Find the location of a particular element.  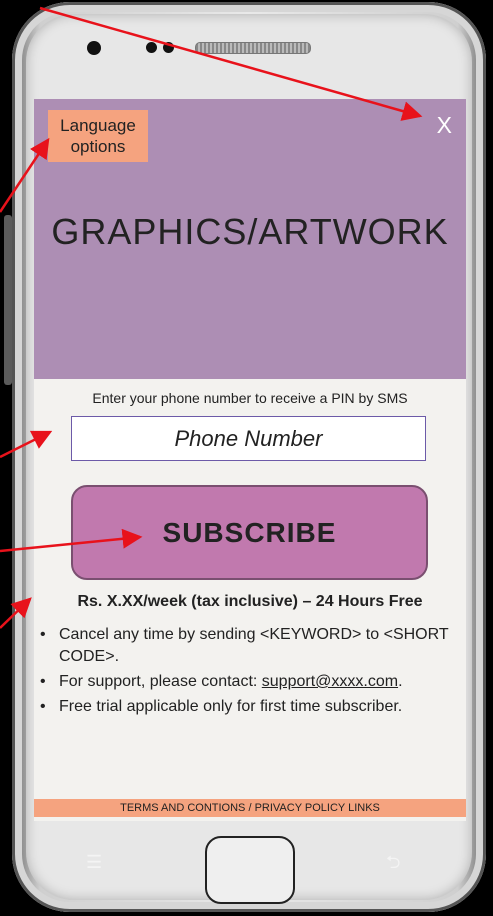

subscribe-button: SUBSCRIBE is located at coordinates (249, 532).